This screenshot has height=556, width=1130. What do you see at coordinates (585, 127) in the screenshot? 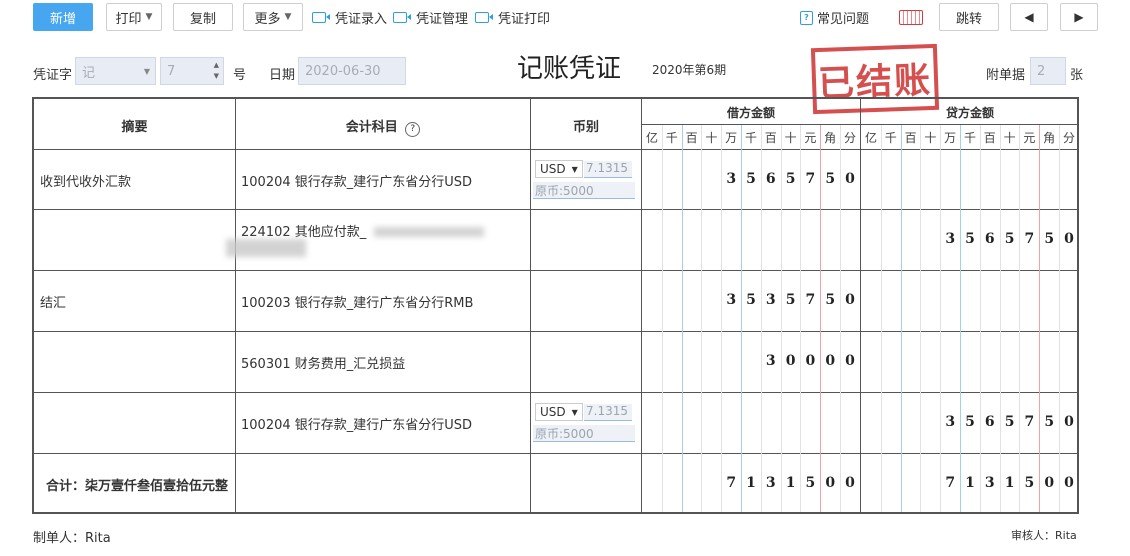
I see `col-currency-header: 币别` at bounding box center [585, 127].